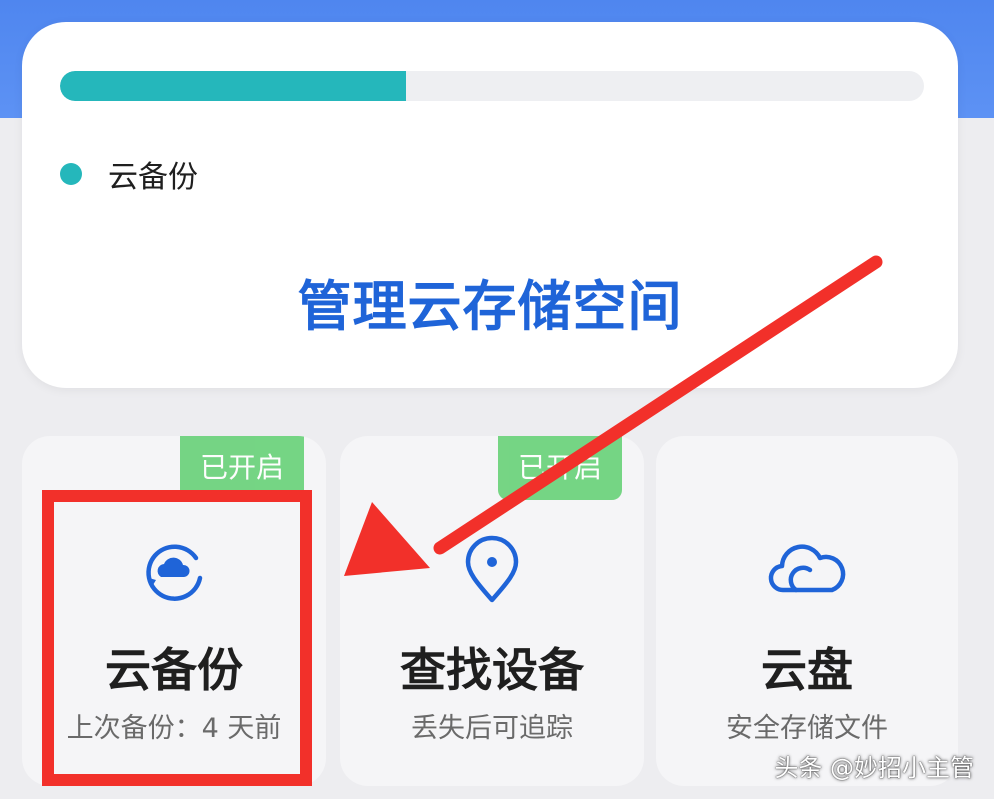 Image resolution: width=994 pixels, height=799 pixels. What do you see at coordinates (807, 611) in the screenshot?
I see `tile-cloud-drive: 云盘 安全存储文件` at bounding box center [807, 611].